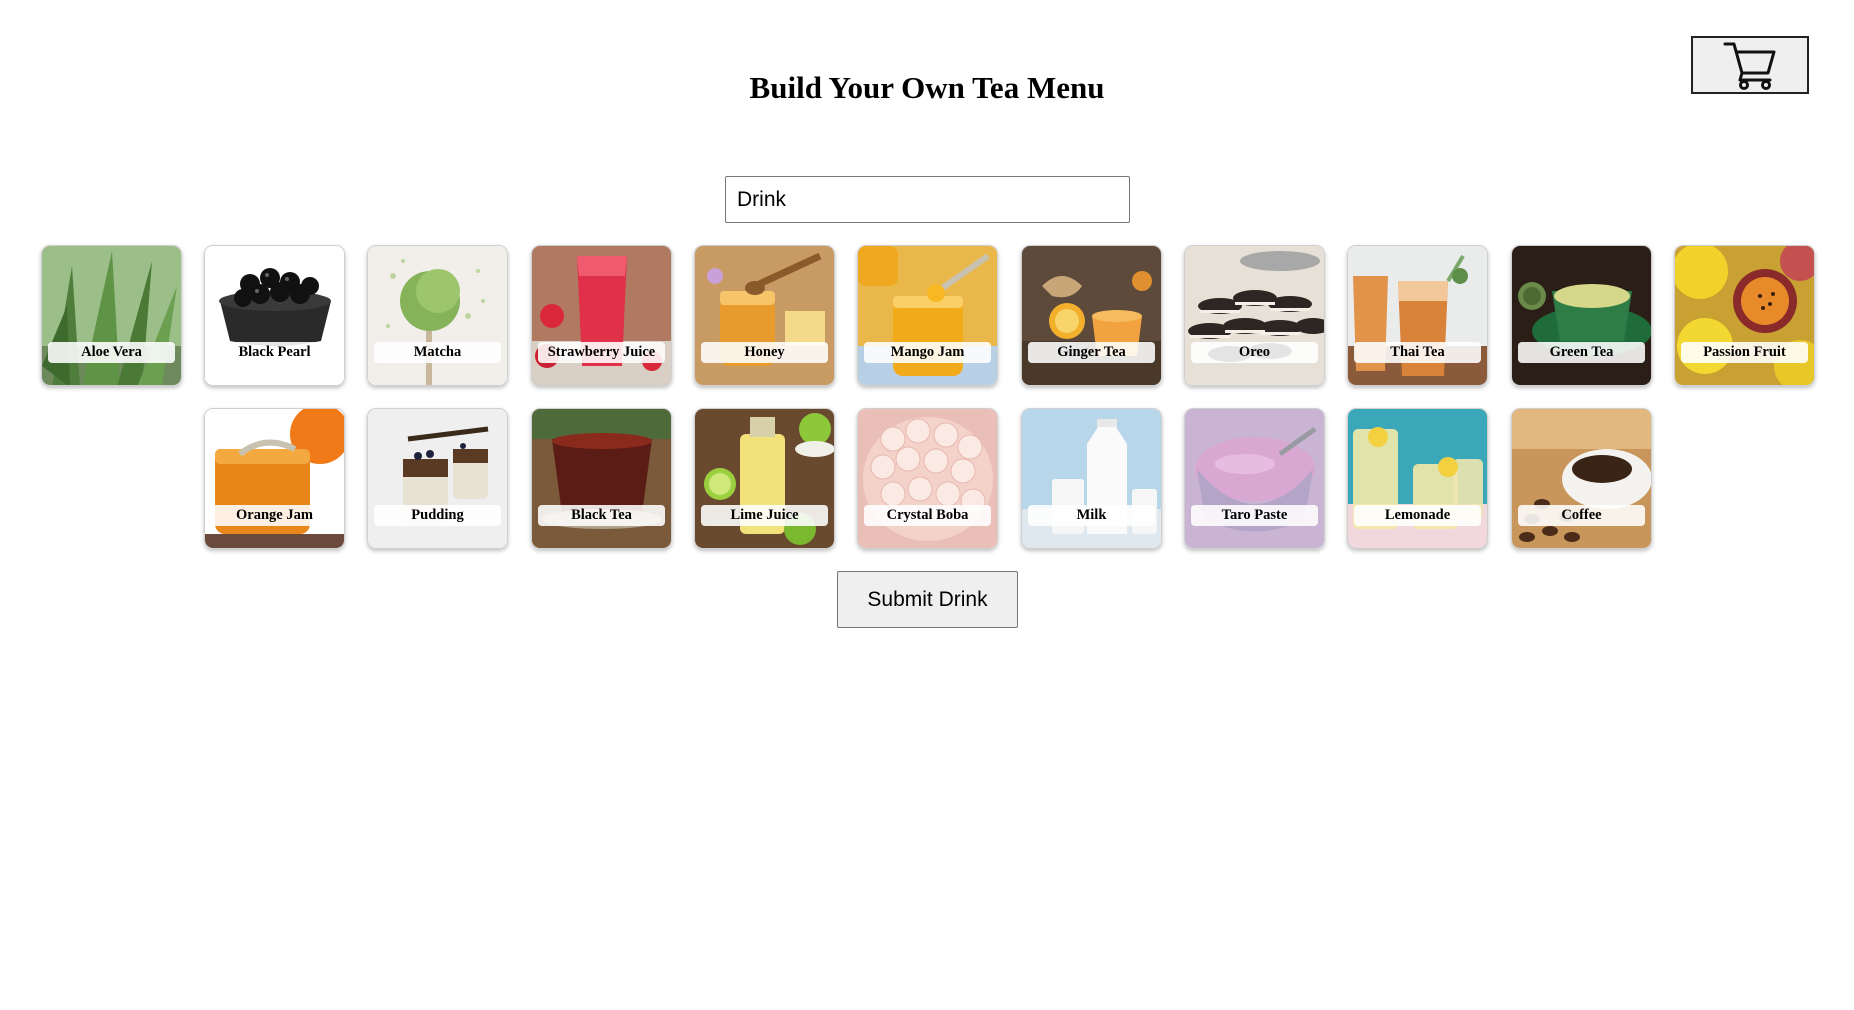  I want to click on black-pearl-image, so click(274, 315).